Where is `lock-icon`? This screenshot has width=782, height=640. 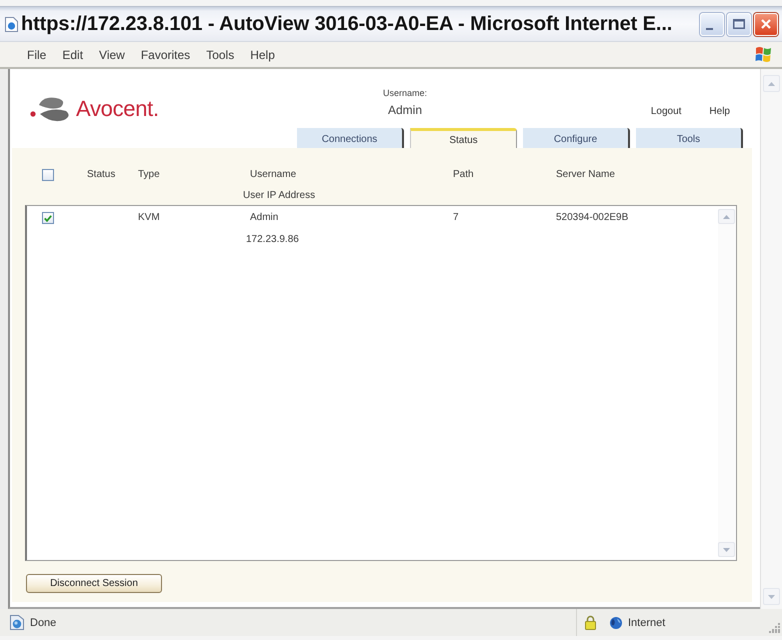 lock-icon is located at coordinates (590, 622).